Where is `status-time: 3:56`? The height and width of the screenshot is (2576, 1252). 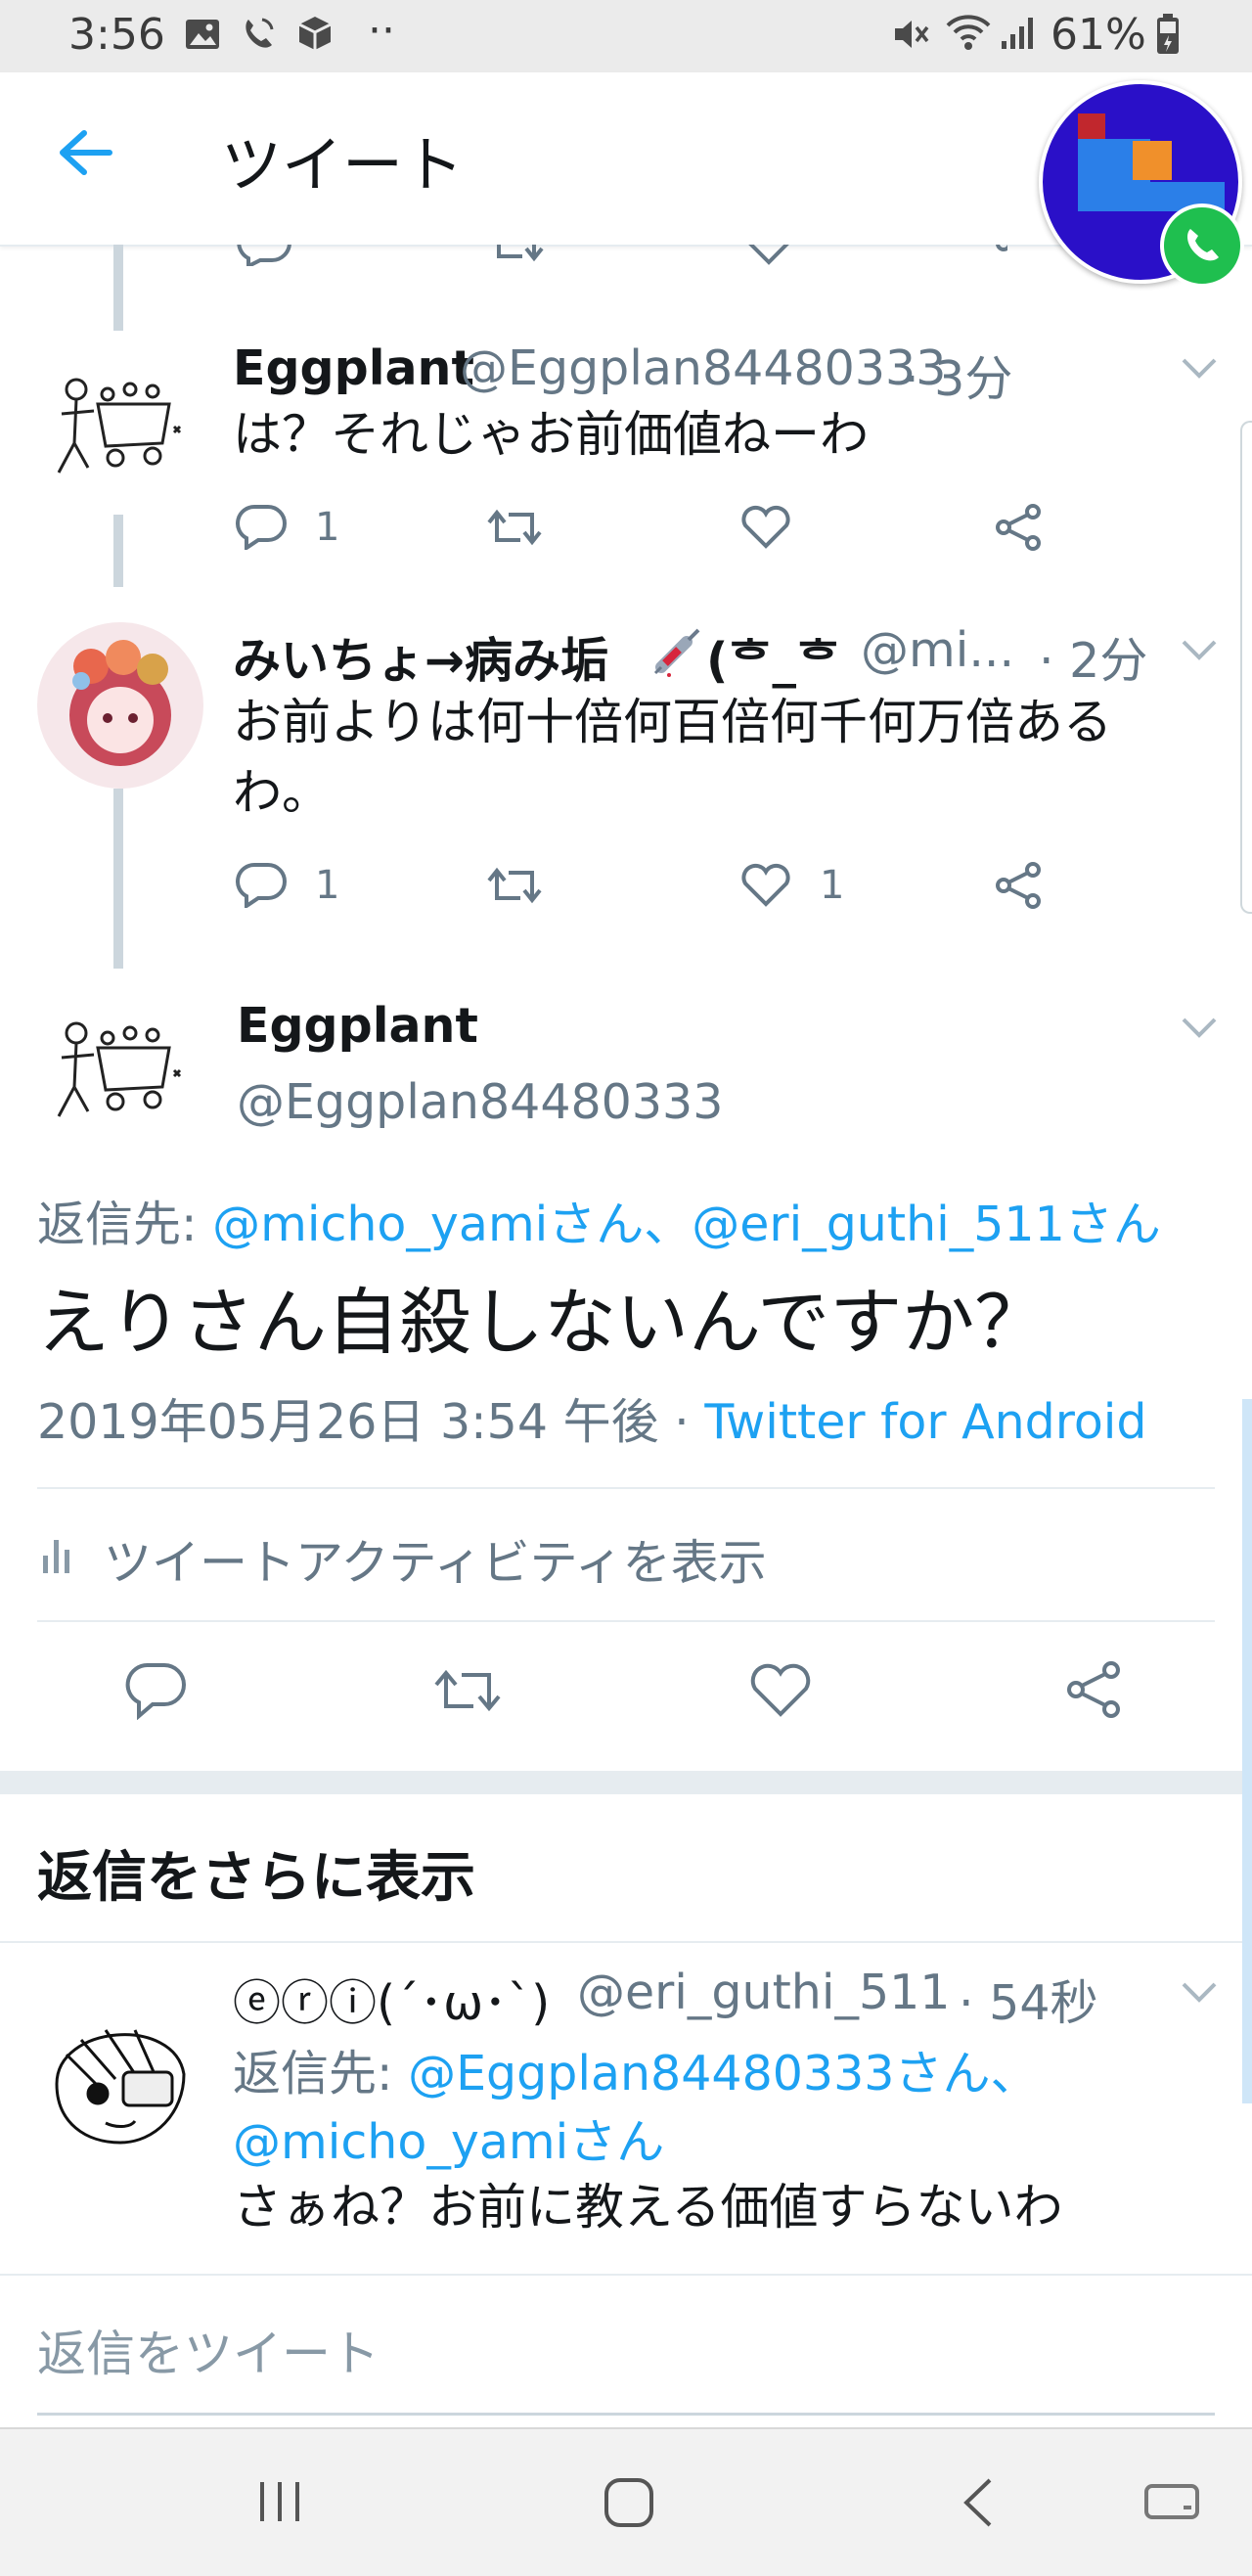 status-time: 3:56 is located at coordinates (116, 35).